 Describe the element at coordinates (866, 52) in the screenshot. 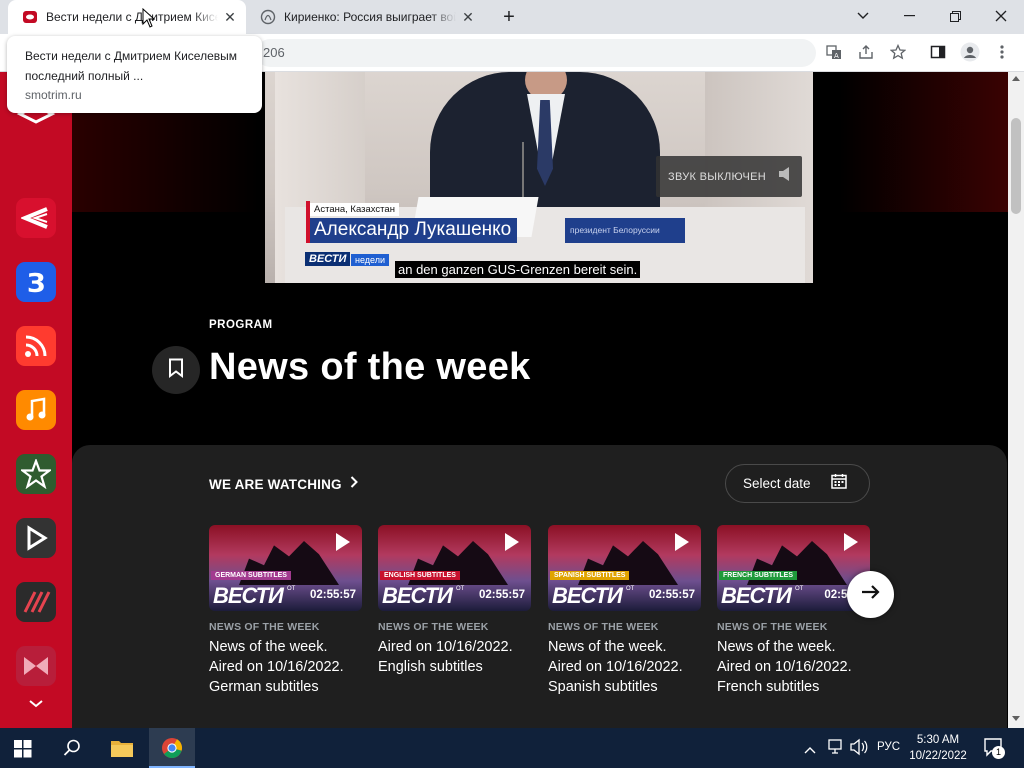

I see `share-icon` at that location.